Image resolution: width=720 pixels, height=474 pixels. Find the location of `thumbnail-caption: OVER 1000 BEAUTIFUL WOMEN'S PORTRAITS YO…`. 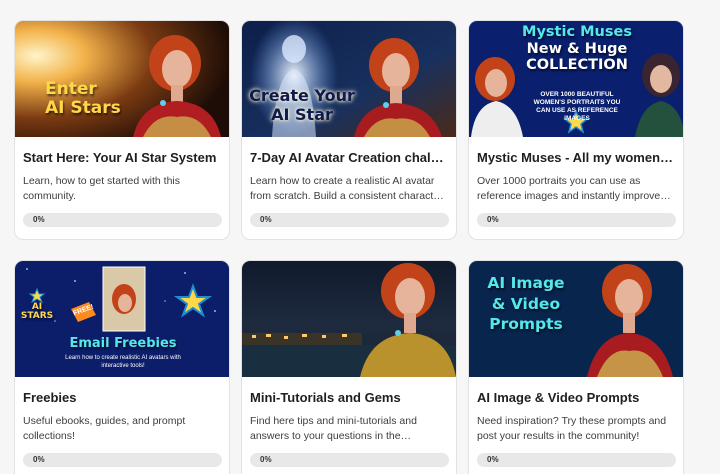

thumbnail-caption: OVER 1000 BEAUTIFUL WOMEN'S PORTRAITS YO… is located at coordinates (577, 107).